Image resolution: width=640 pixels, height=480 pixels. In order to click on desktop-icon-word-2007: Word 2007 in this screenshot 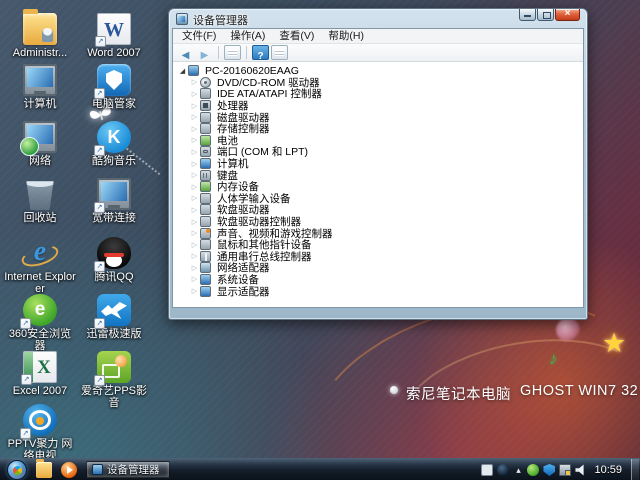, I will do `click(114, 36)`.